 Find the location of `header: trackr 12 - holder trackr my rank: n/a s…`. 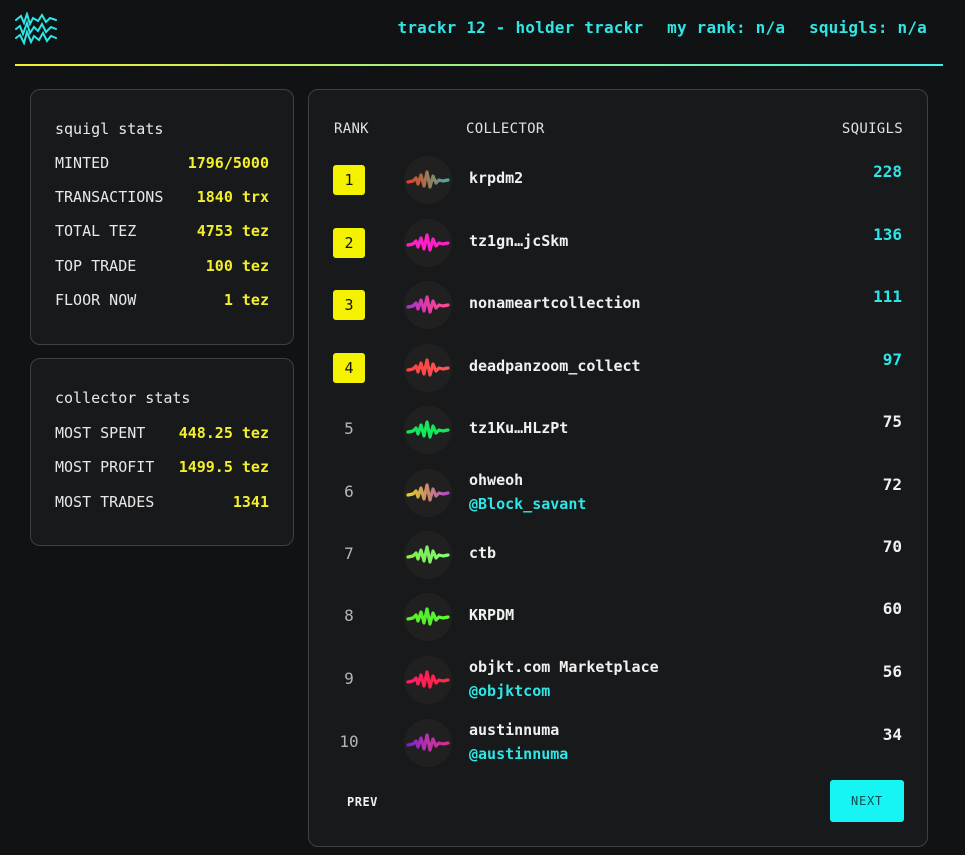

header: trackr 12 - holder trackr my rank: n/a s… is located at coordinates (479, 33).